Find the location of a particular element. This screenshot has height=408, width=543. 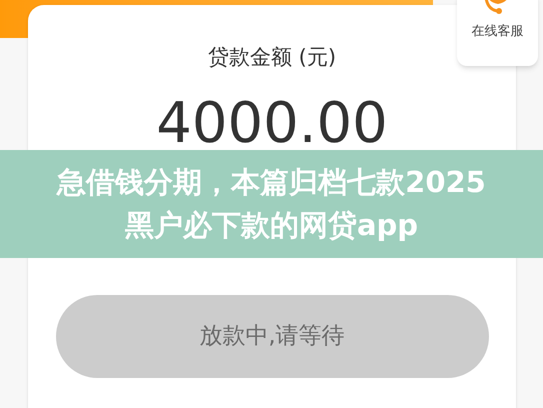

loan-amount-label: 贷款金额 (元) is located at coordinates (272, 57).